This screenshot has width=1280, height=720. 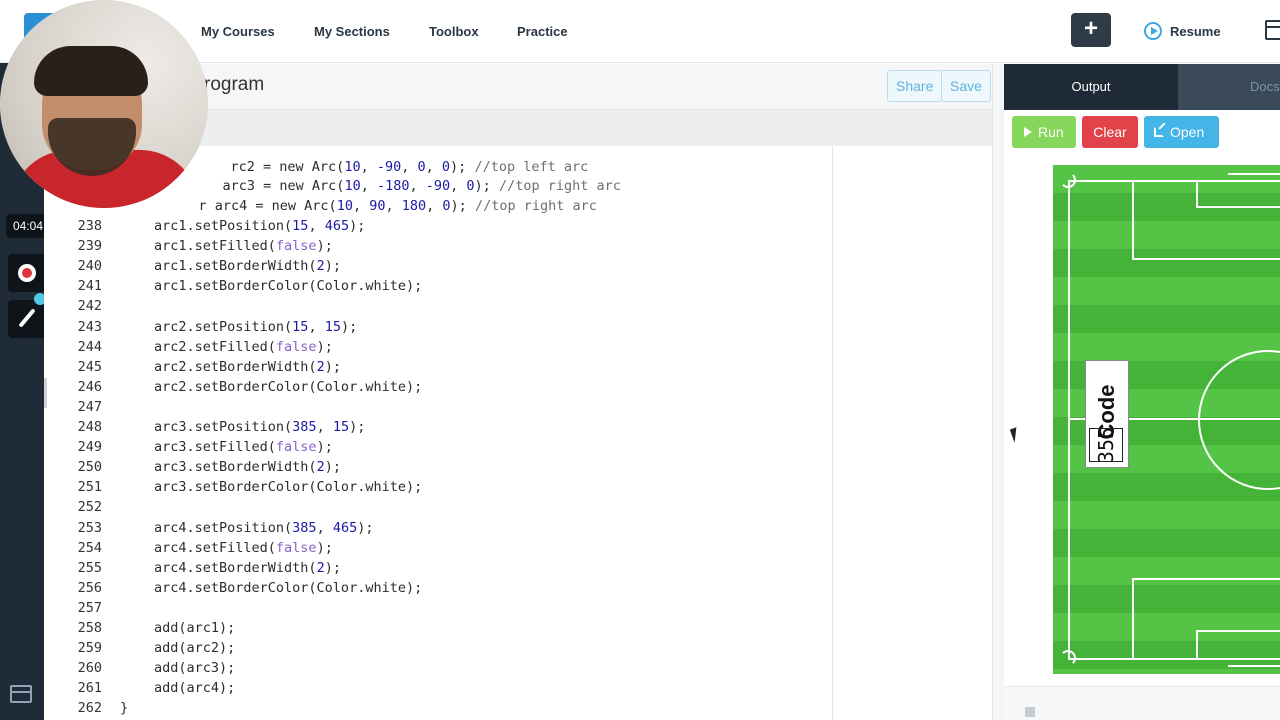 I want to click on penalty-box-top-side, so click(x=1133, y=220).